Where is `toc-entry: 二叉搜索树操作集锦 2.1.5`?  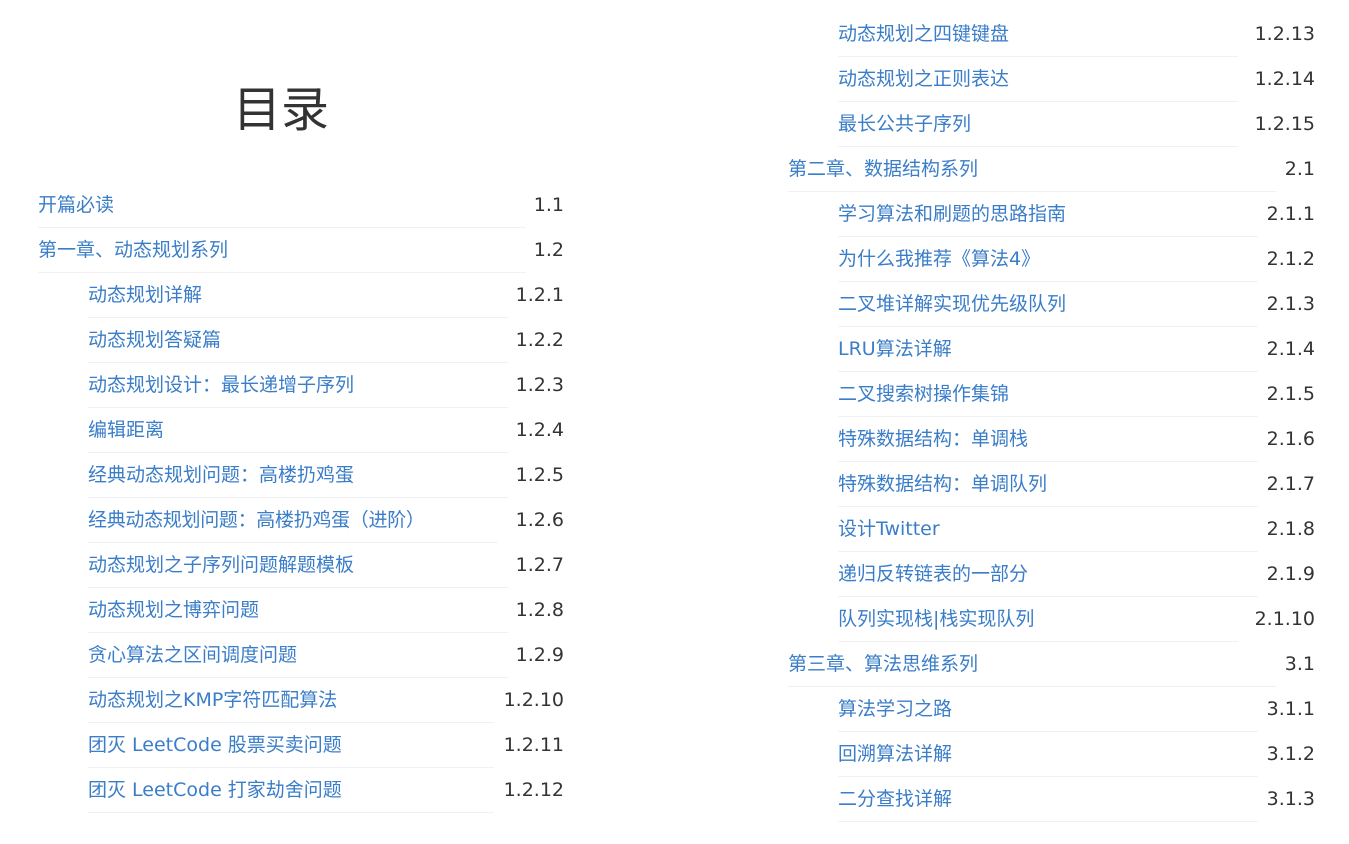
toc-entry: 二叉搜索树操作集锦 2.1.5 is located at coordinates (1076, 394).